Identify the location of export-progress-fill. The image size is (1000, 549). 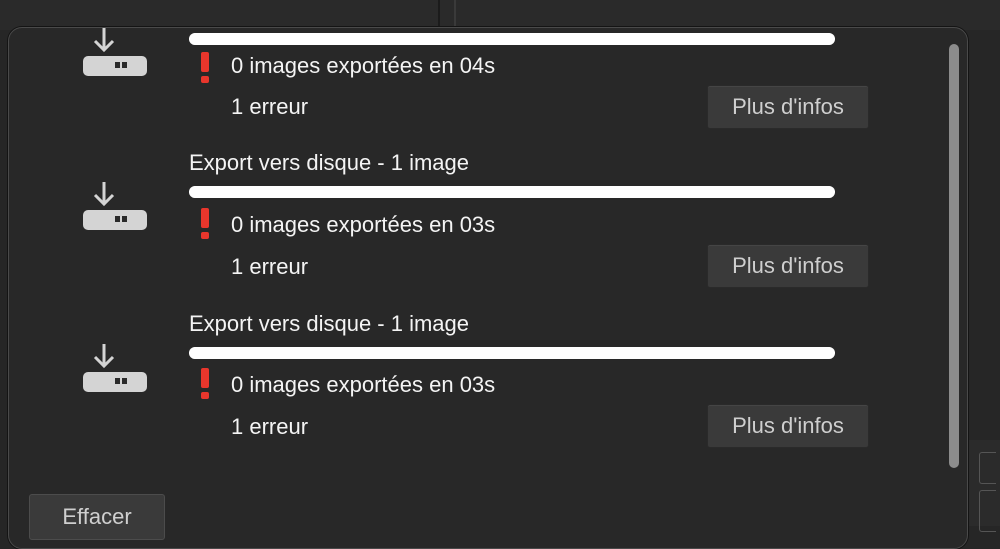
(512, 353).